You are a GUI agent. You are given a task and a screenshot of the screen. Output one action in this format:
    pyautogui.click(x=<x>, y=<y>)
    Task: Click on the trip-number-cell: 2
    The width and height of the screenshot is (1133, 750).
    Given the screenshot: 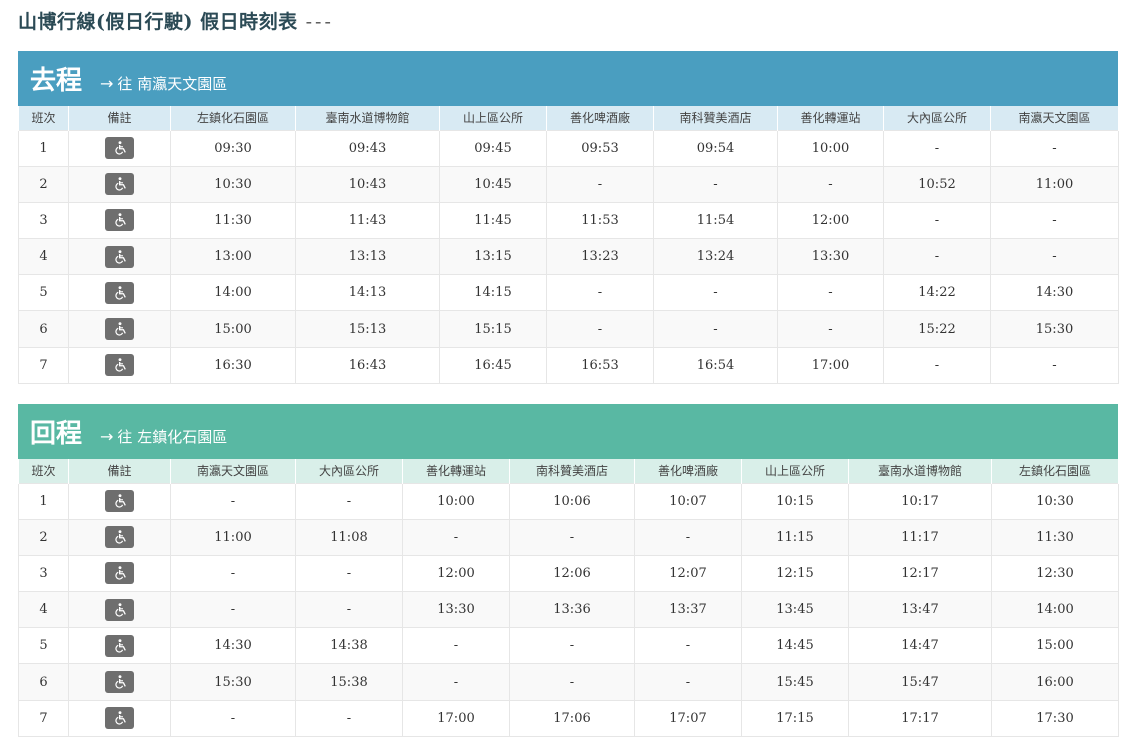 What is the action you would take?
    pyautogui.click(x=43, y=537)
    